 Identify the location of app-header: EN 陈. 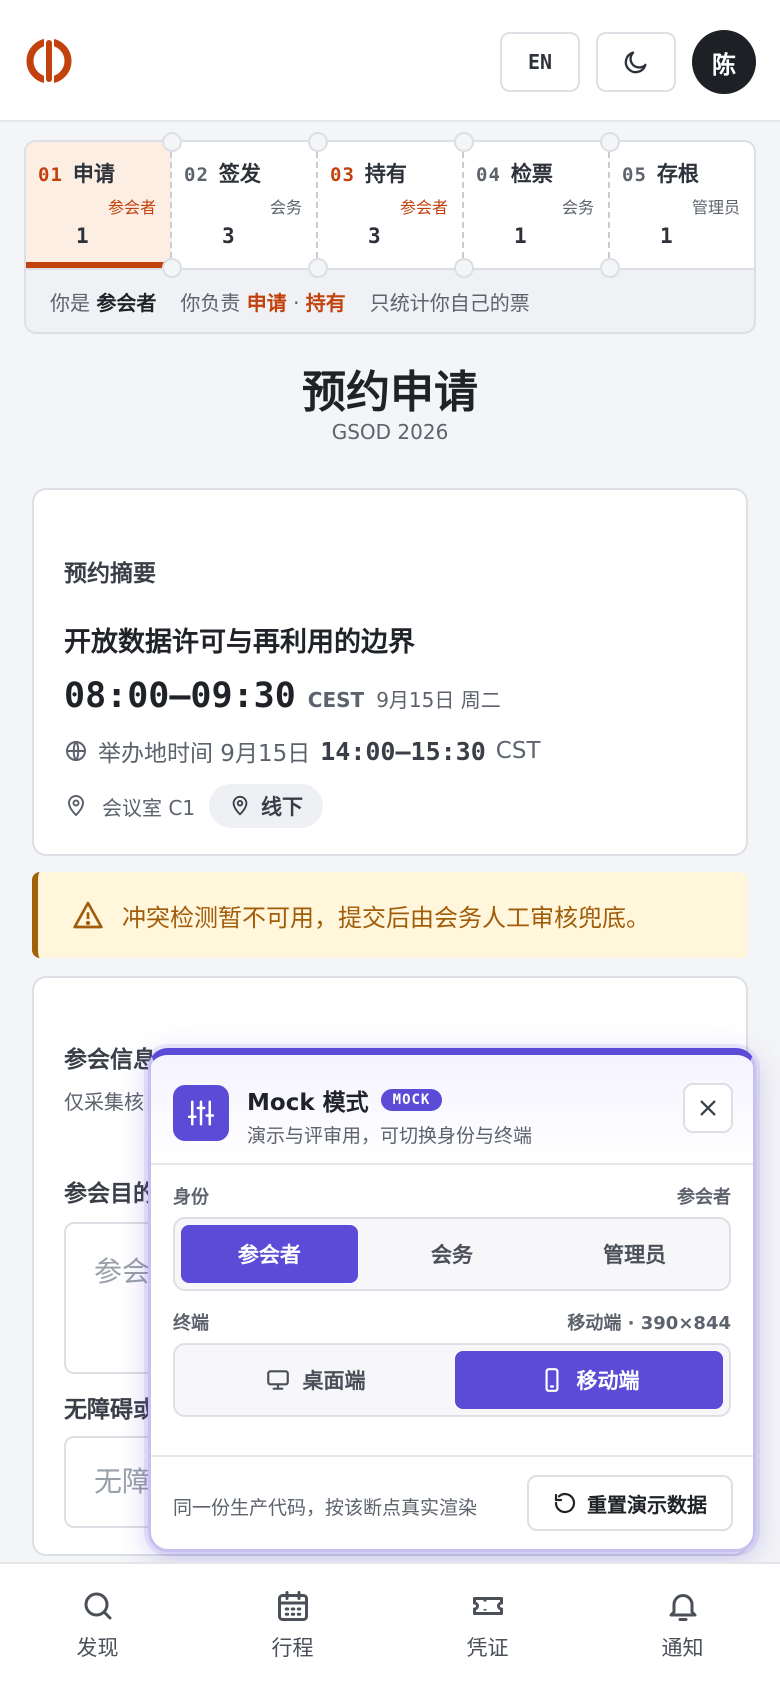
(390, 61).